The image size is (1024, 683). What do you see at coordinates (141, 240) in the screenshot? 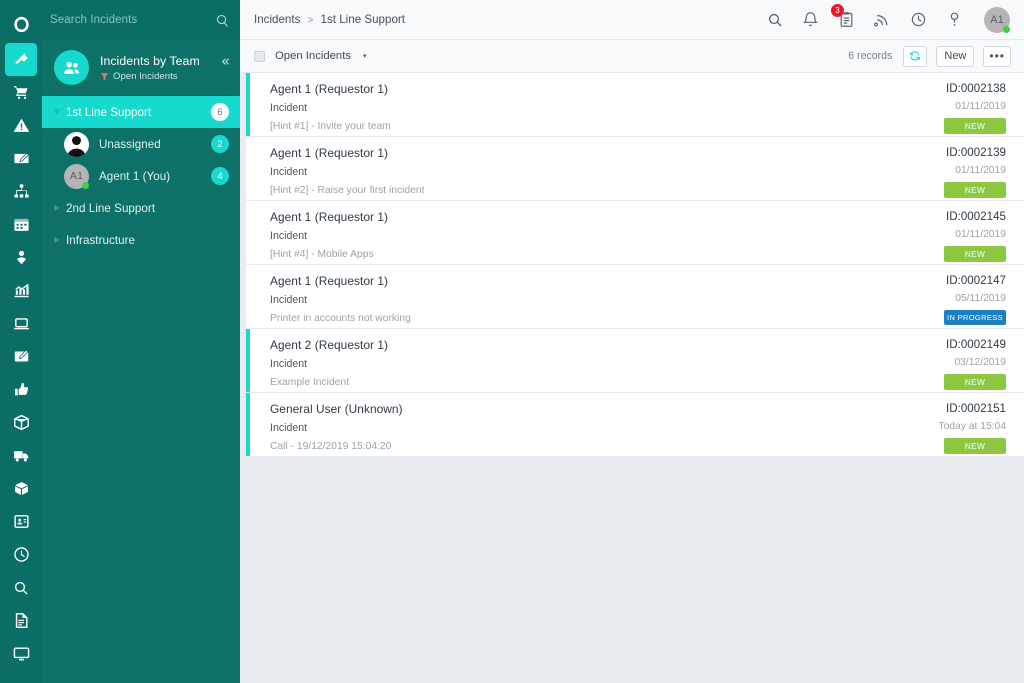
I see `sidebar-item-infrastructure: ▶ Infrastructure` at bounding box center [141, 240].